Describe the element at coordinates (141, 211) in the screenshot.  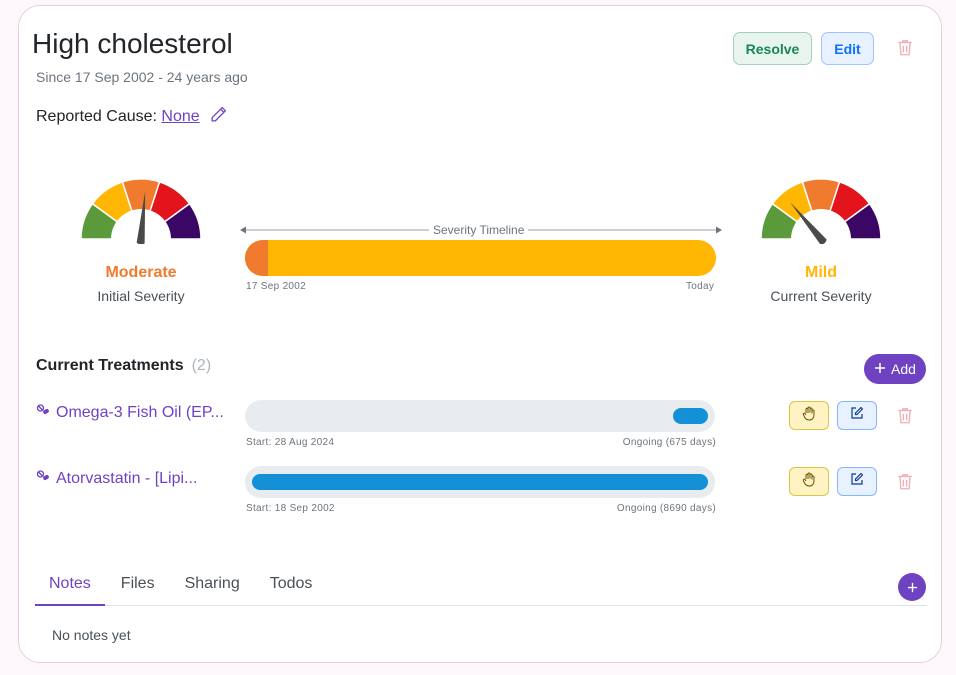
I see `initial-severity-gauge` at that location.